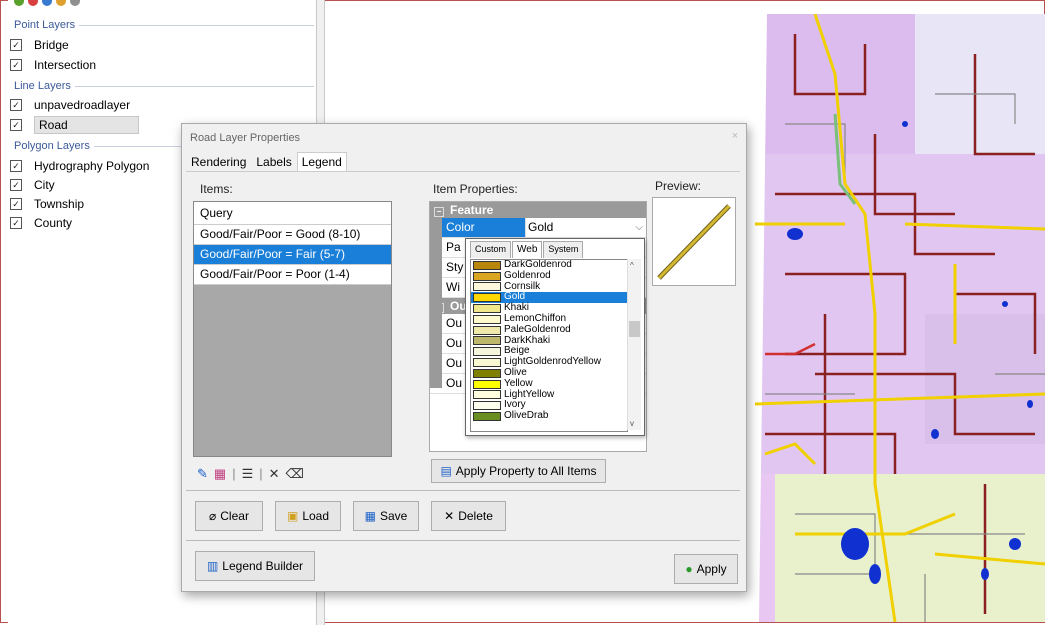 The width and height of the screenshot is (1047, 625). What do you see at coordinates (292, 255) in the screenshot?
I see `list-item: Good/Fair/Poor = Fair (5-7)` at bounding box center [292, 255].